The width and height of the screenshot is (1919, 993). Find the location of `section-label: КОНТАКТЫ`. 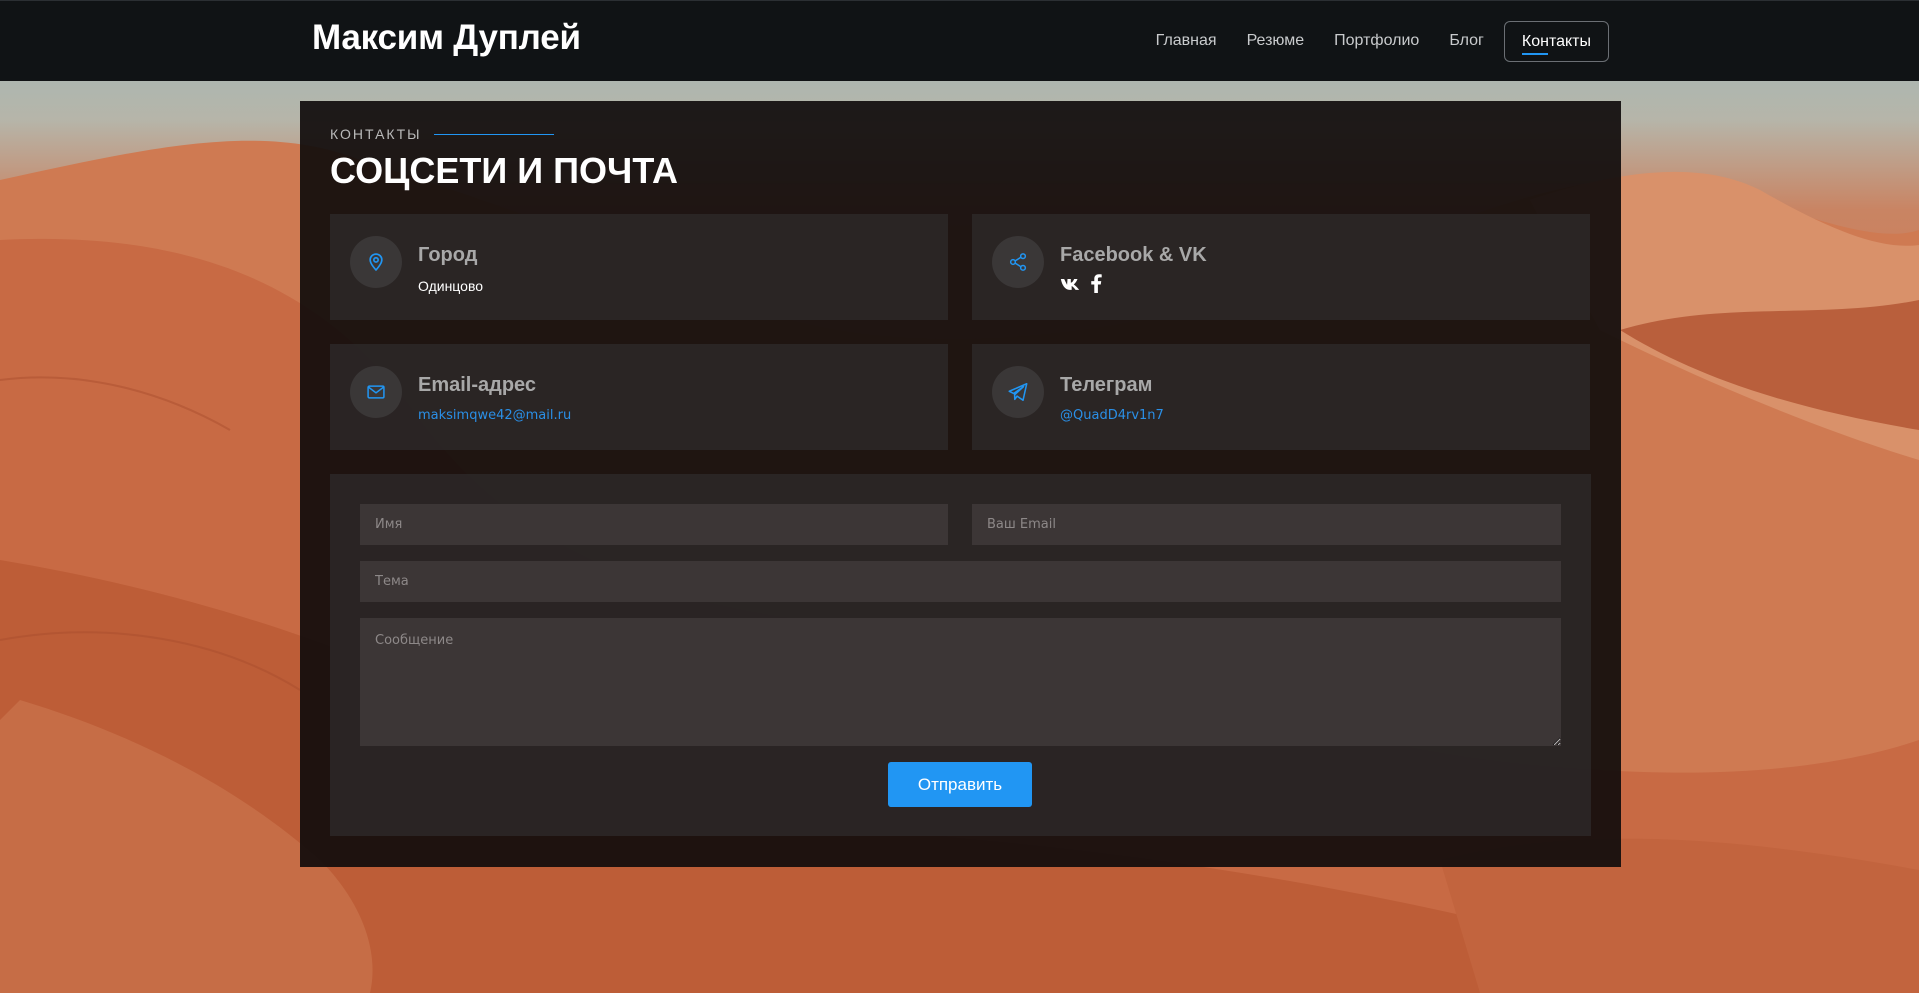

section-label: КОНТАКТЫ is located at coordinates (442, 134).